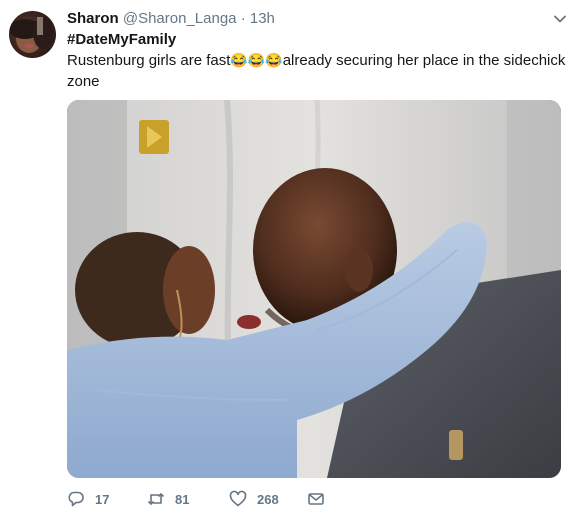 The width and height of the screenshot is (581, 517). Describe the element at coordinates (268, 499) in the screenshot. I see `like-count: 268` at that location.